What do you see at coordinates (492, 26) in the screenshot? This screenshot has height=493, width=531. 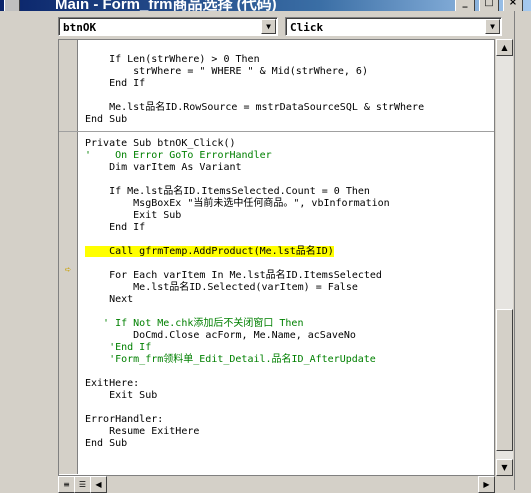 I see `procedure-combo-dropdown-icon: ▼` at bounding box center [492, 26].